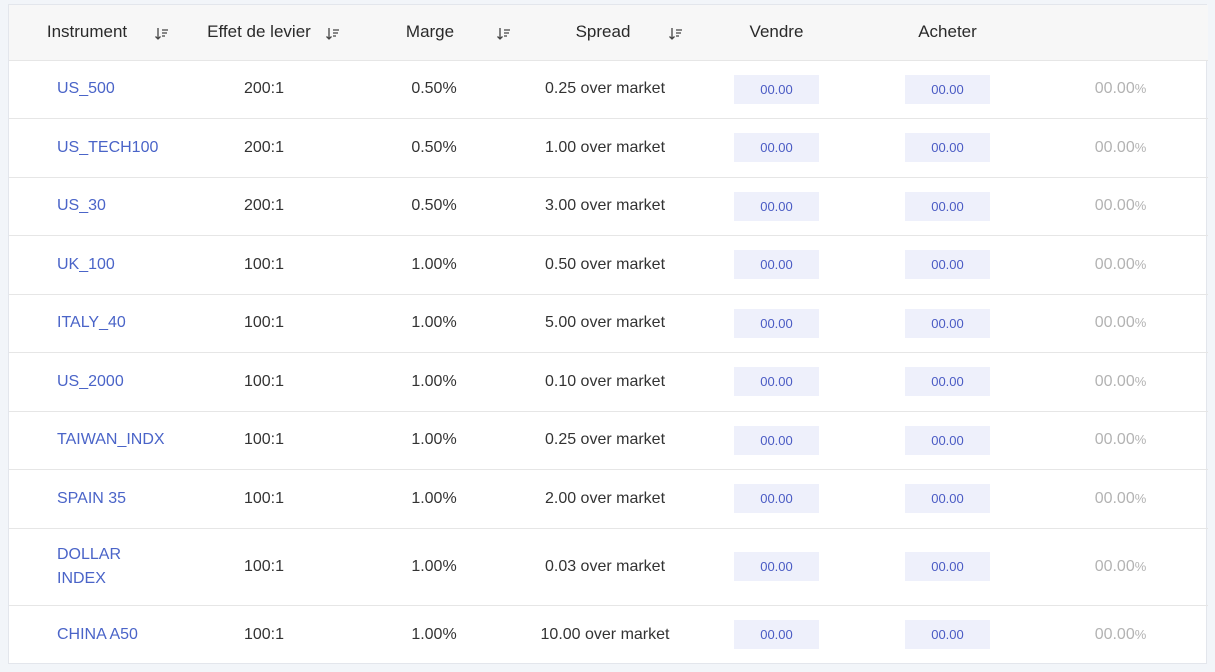 Image resolution: width=1215 pixels, height=672 pixels. Describe the element at coordinates (434, 498) in the screenshot. I see `margin-cell: 1.00%` at that location.